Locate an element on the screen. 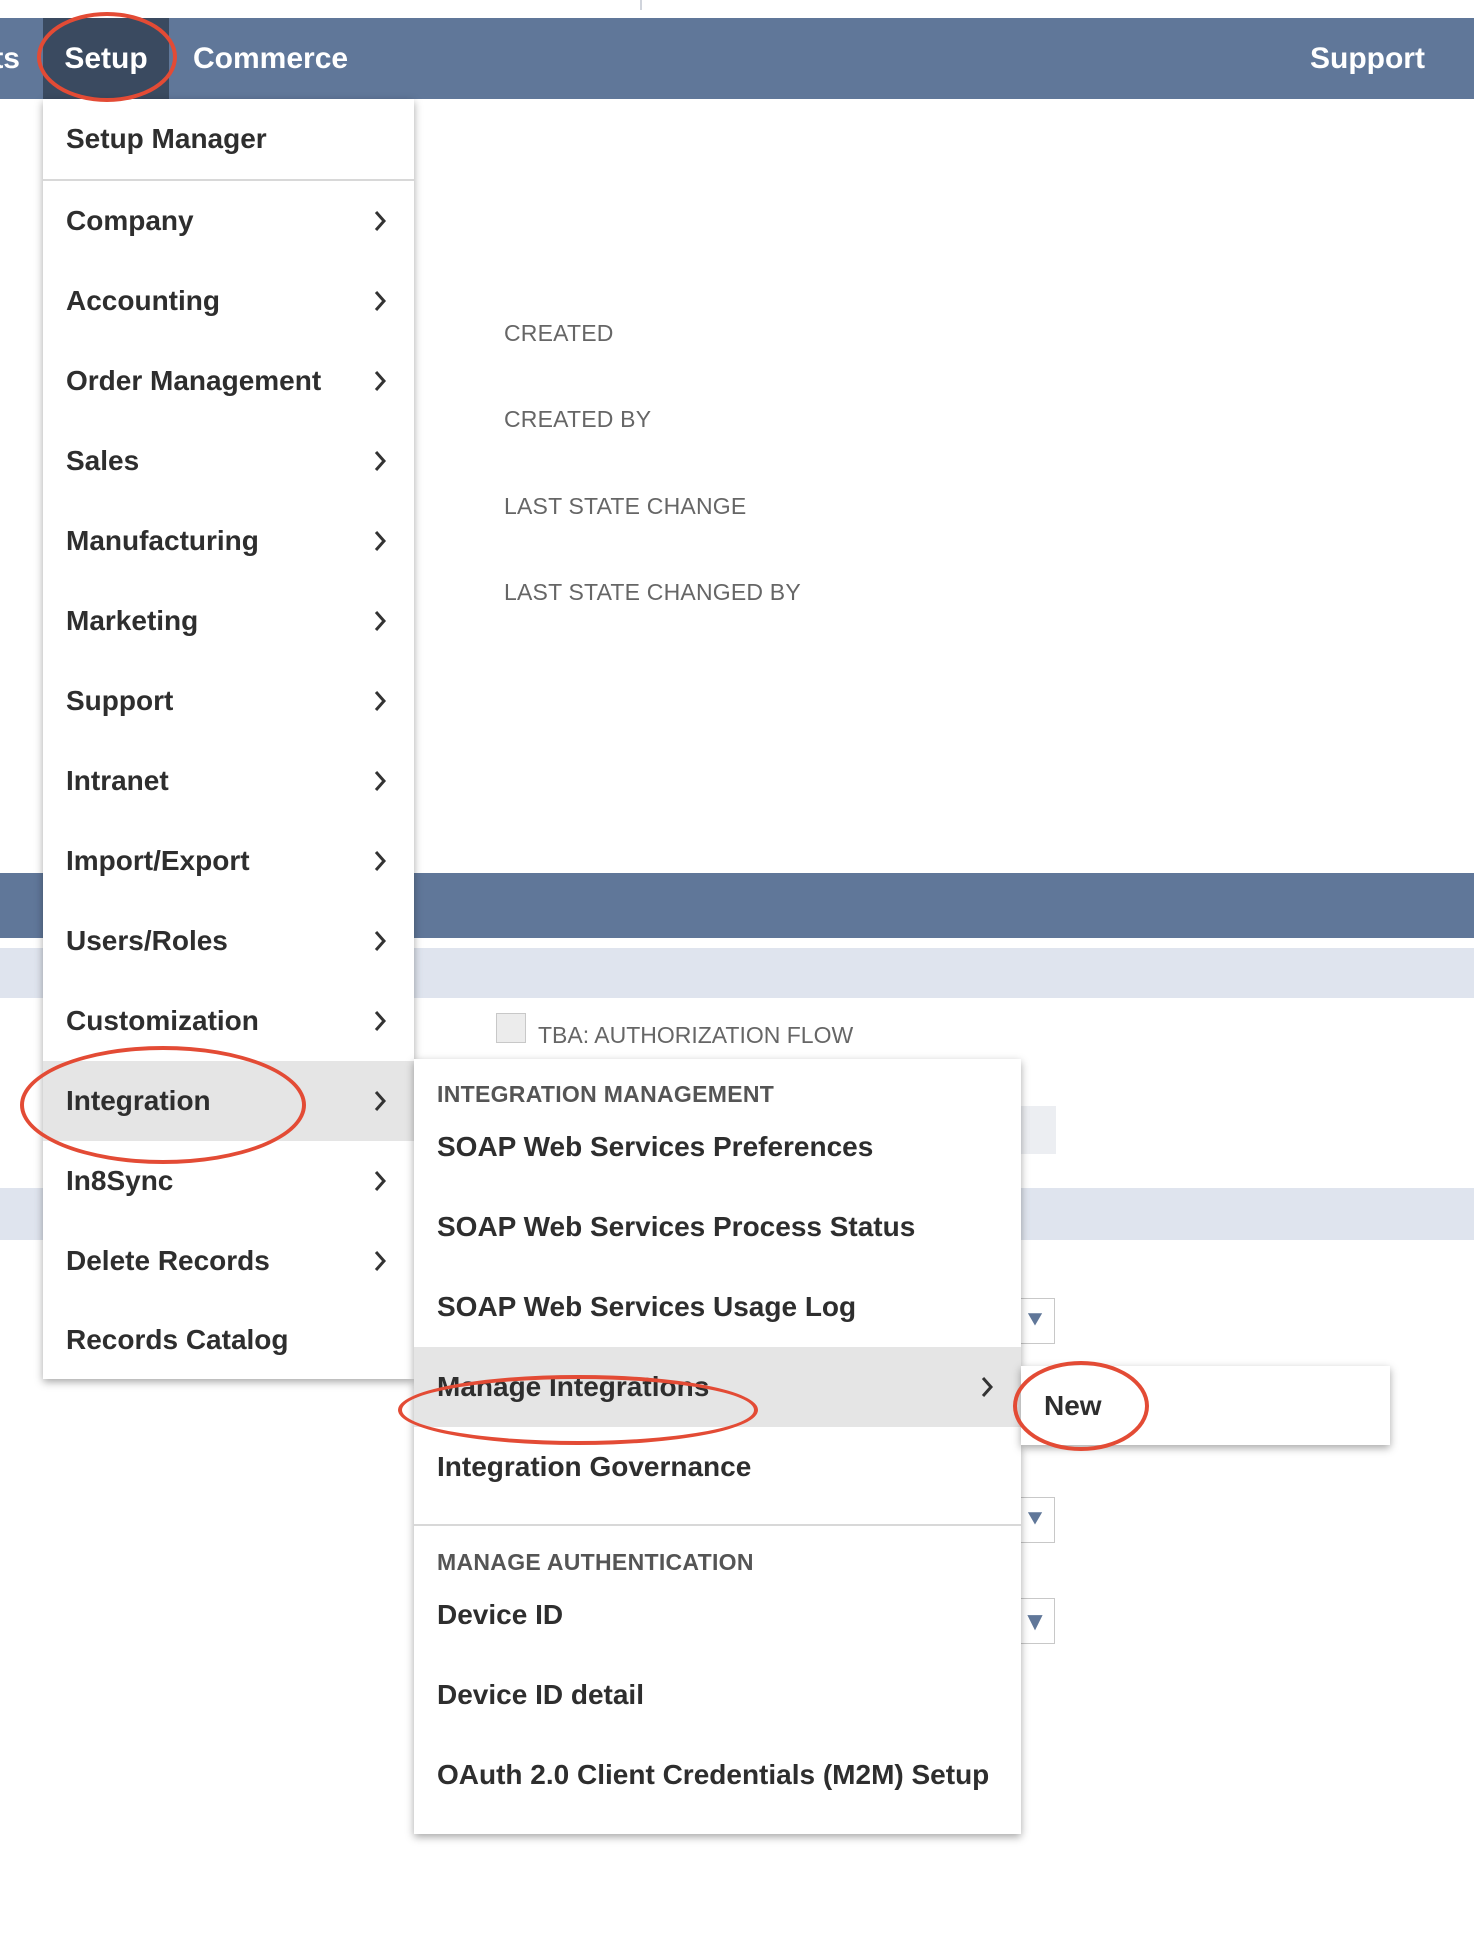 This screenshot has height=1950, width=1474. nav-item-previous: ts is located at coordinates (10, 58).